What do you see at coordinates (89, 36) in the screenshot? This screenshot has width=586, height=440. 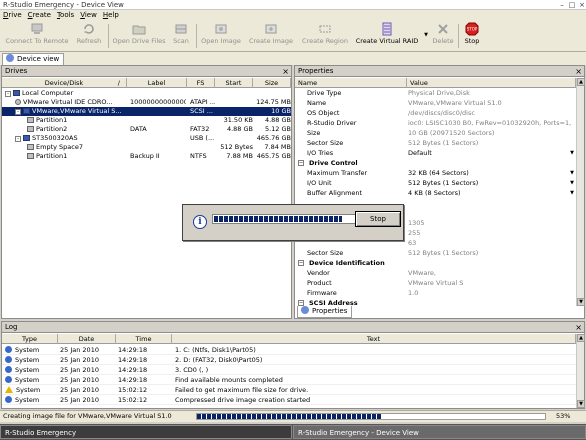 I see `refresh-button: Refresh` at bounding box center [89, 36].